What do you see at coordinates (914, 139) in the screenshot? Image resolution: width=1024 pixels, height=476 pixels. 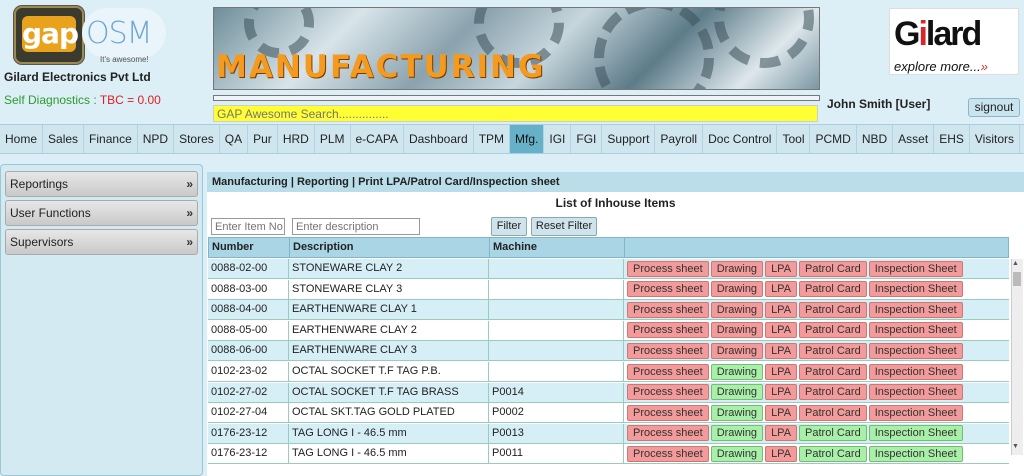 I see `nav-item-asset: Asset` at bounding box center [914, 139].